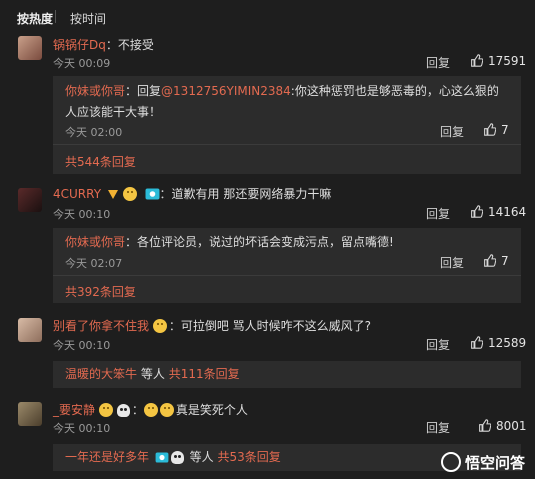 The height and width of the screenshot is (479, 535). Describe the element at coordinates (149, 91) in the screenshot. I see `reply-prefix: 回复` at that location.